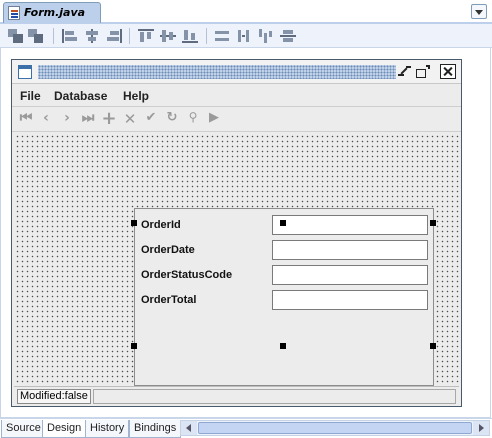 Image resolution: width=492 pixels, height=438 pixels. I want to click on connection-mode-icon, so click(36, 36).